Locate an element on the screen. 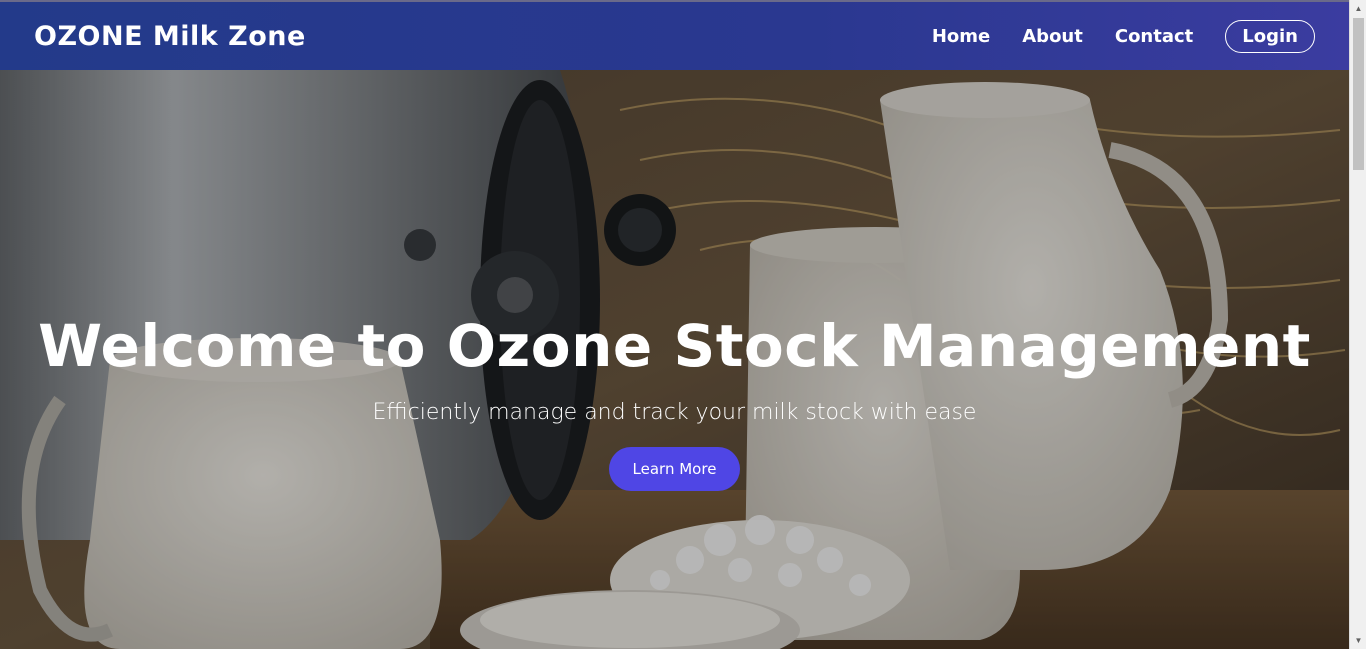  hero-title: Welcome to Ozone Stock Management is located at coordinates (674, 346).